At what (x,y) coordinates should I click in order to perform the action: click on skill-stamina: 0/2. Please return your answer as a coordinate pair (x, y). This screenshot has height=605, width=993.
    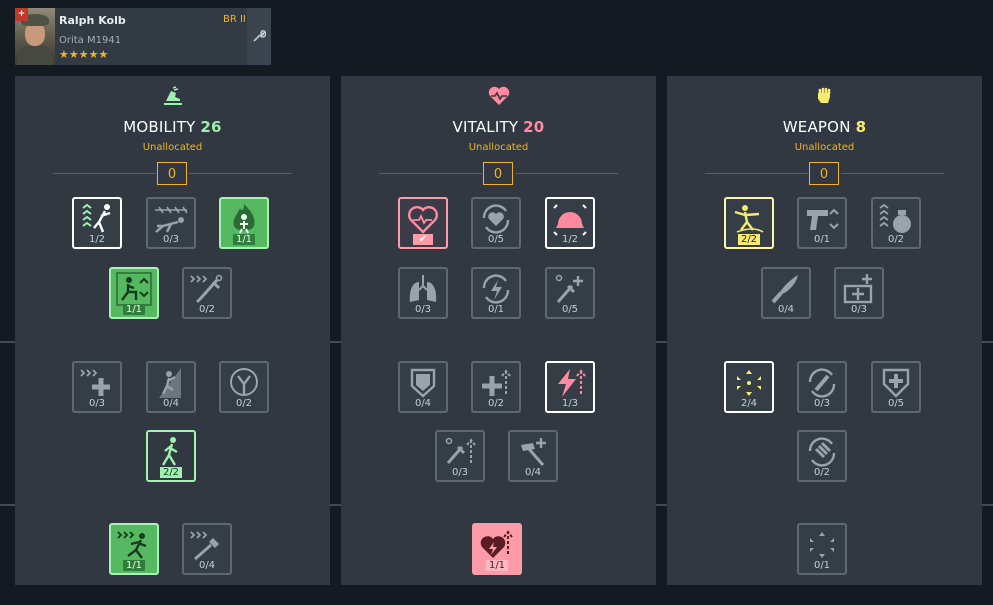
    Looking at the image, I should click on (244, 387).